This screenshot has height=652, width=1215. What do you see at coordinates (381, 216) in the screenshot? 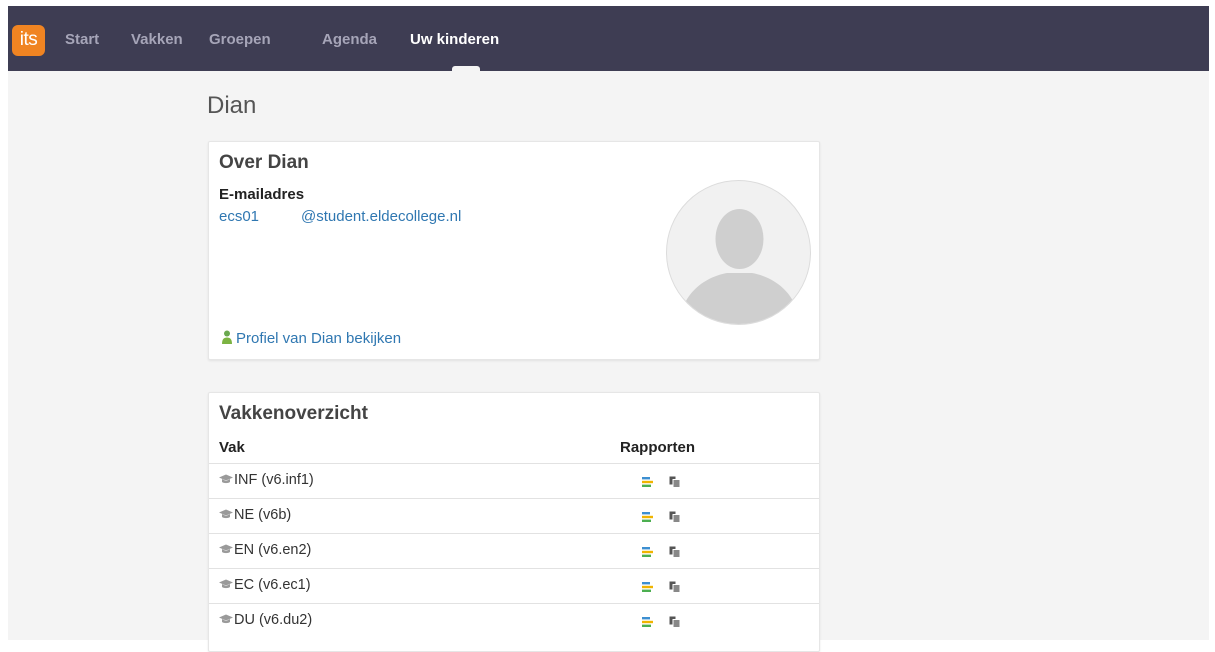
I see `email-domain: @student.eldecollege.nl` at bounding box center [381, 216].